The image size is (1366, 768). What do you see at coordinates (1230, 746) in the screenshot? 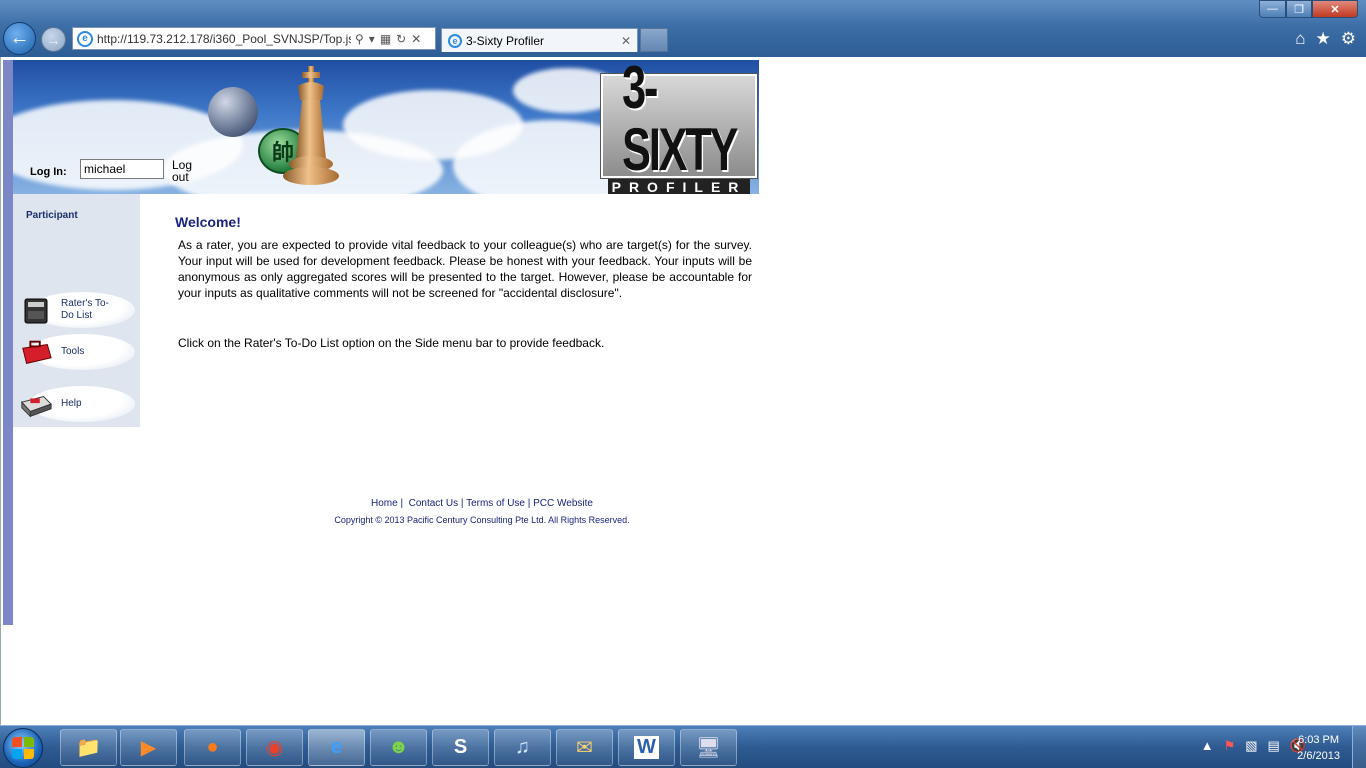
I see `action-center-flag-icon: ⚑` at bounding box center [1230, 746].